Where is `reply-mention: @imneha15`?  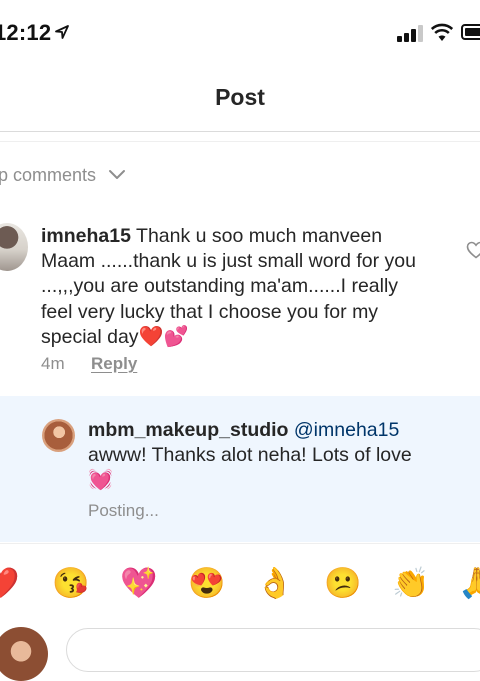 reply-mention: @imneha15 is located at coordinates (346, 430).